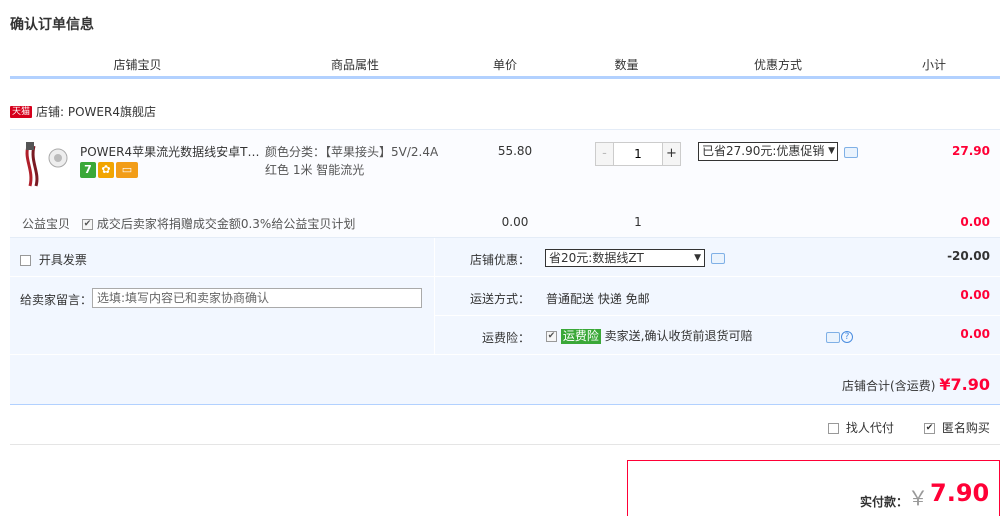  Describe the element at coordinates (833, 428) in the screenshot. I see `proxy-pay-checkbox` at that location.